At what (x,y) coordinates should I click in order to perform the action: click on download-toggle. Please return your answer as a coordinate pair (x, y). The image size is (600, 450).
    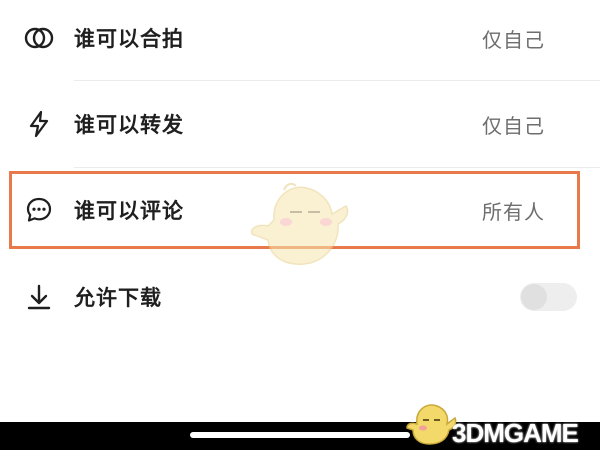
    Looking at the image, I should click on (548, 297).